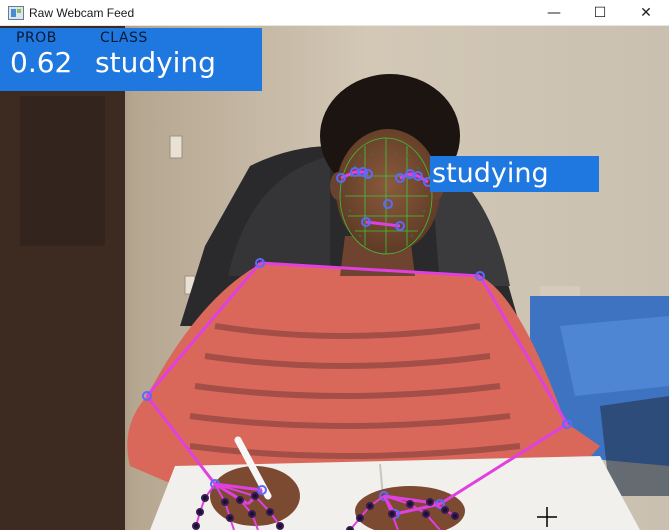 This screenshot has width=669, height=530. What do you see at coordinates (41, 62) in the screenshot?
I see `prob-value: 0.62` at bounding box center [41, 62].